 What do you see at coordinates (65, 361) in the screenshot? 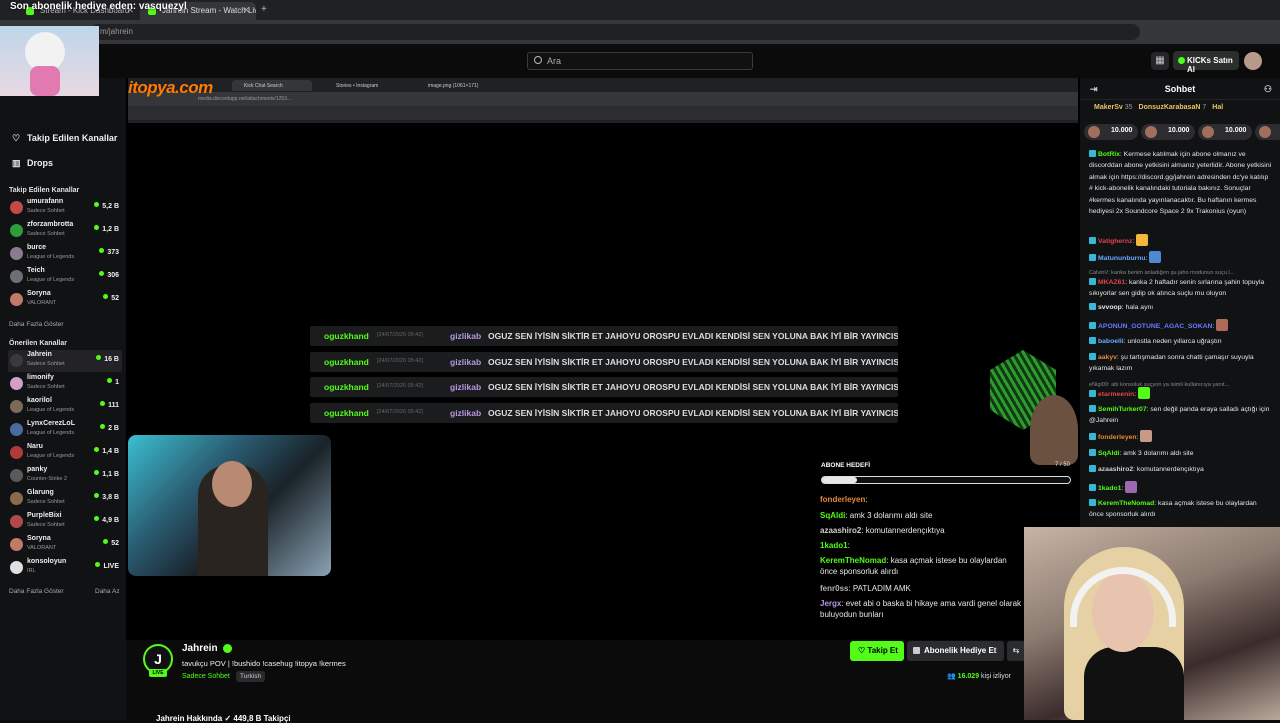
I see `channel-item: Jahrein Sadece Sohbet 16 B` at bounding box center [65, 361].